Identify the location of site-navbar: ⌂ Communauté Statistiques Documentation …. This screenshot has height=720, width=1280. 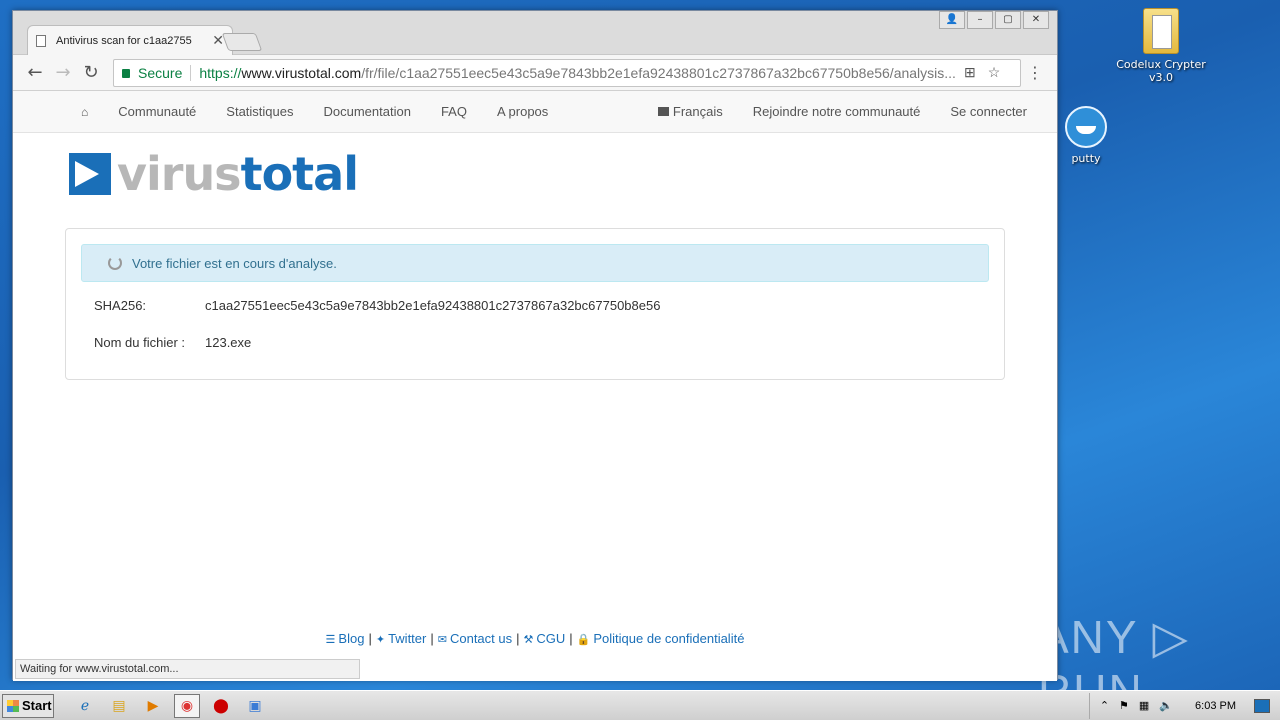
(535, 112).